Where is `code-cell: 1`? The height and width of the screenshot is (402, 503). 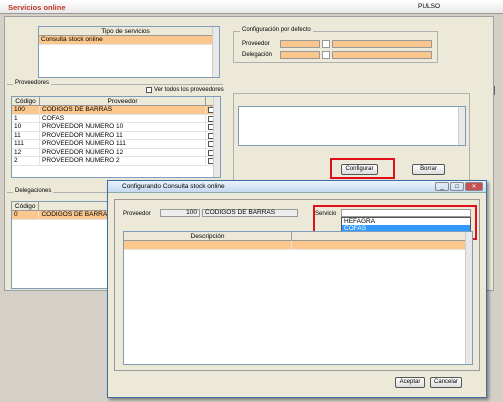
code-cell: 1 is located at coordinates (26, 118).